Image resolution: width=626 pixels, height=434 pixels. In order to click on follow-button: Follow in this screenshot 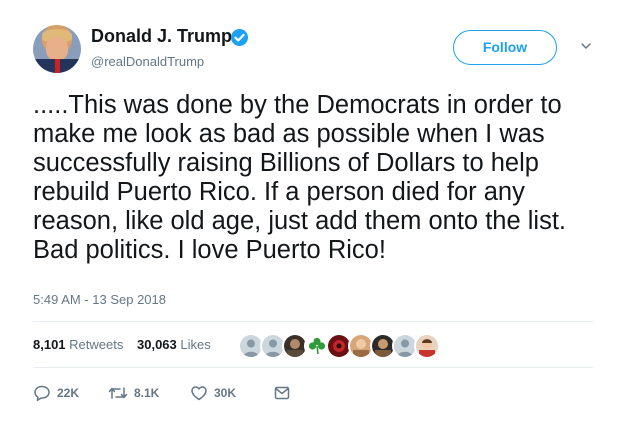, I will do `click(505, 47)`.